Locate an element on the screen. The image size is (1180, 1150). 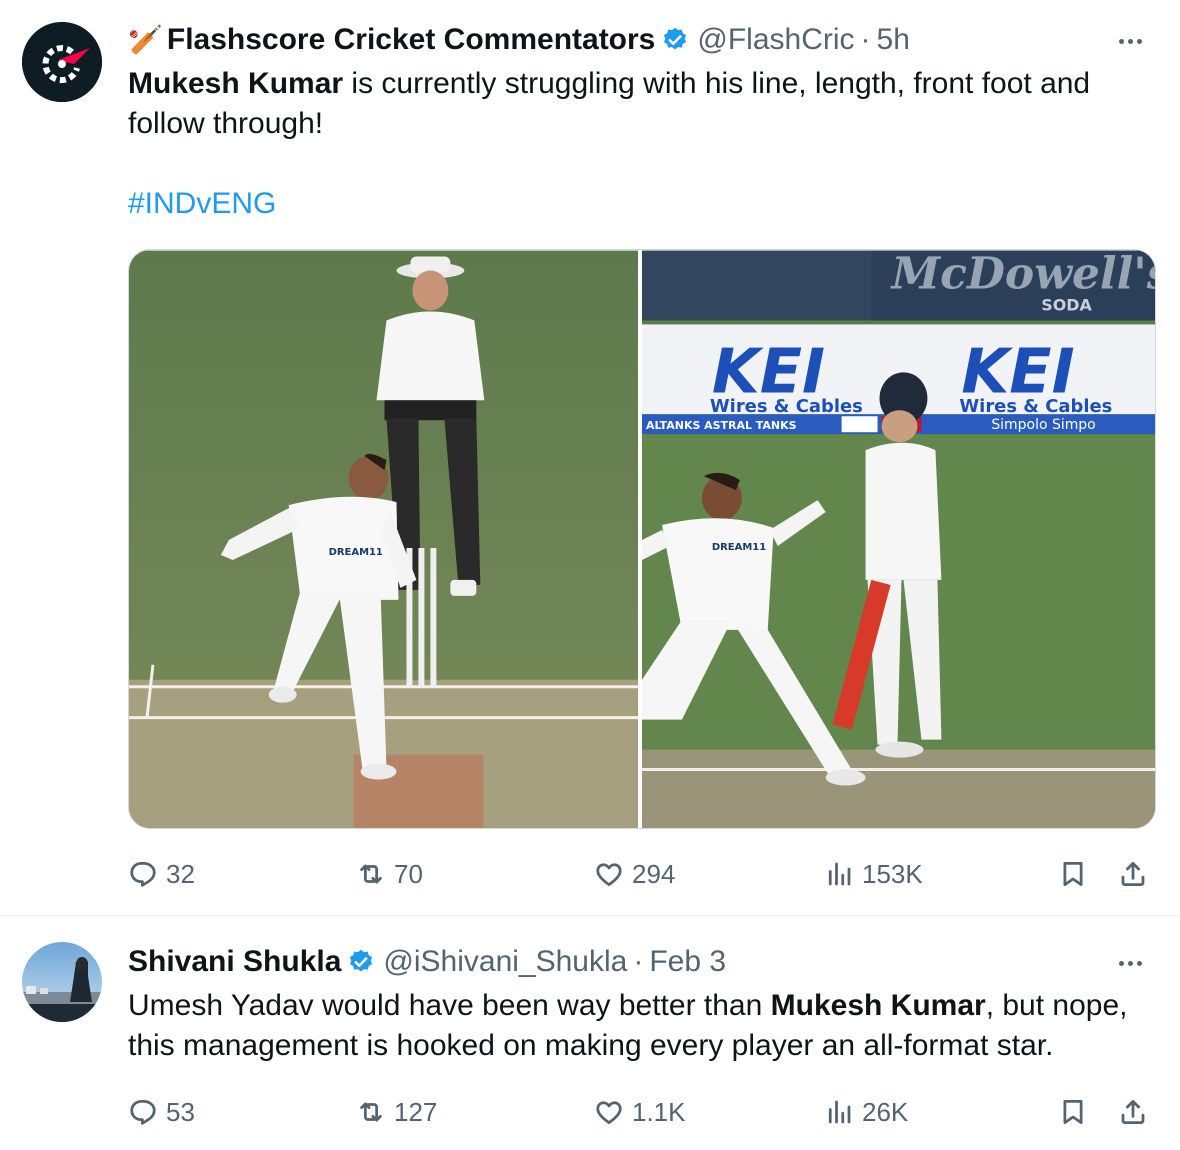
reply-button: 53 is located at coordinates (161, 1112).